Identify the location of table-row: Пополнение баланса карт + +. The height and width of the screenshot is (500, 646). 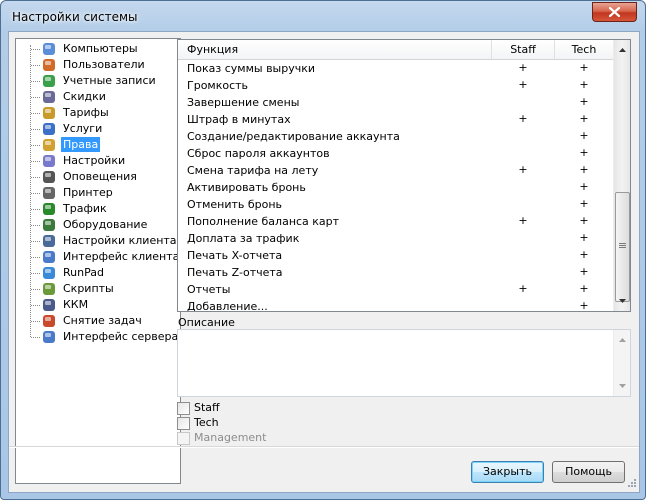
(396, 221).